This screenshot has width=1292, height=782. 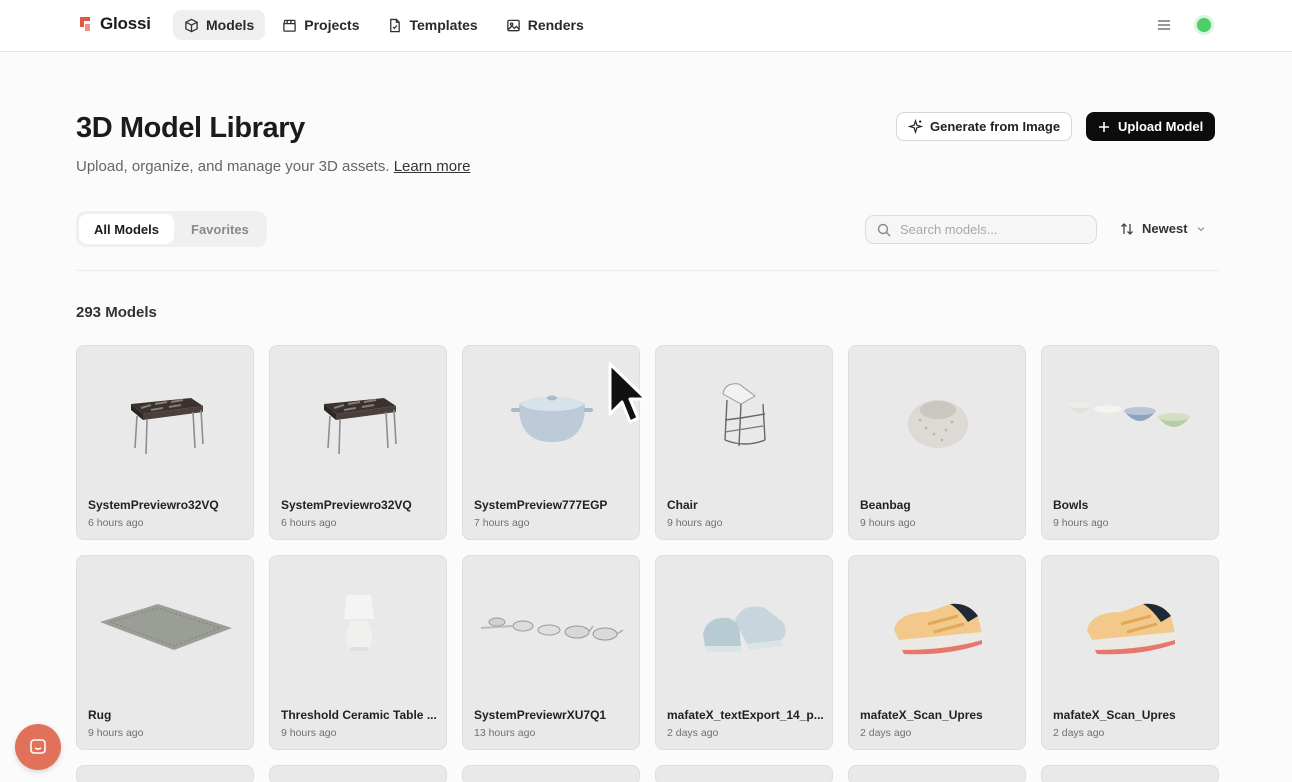 I want to click on model-card: Chair 9 hours ago, so click(x=744, y=442).